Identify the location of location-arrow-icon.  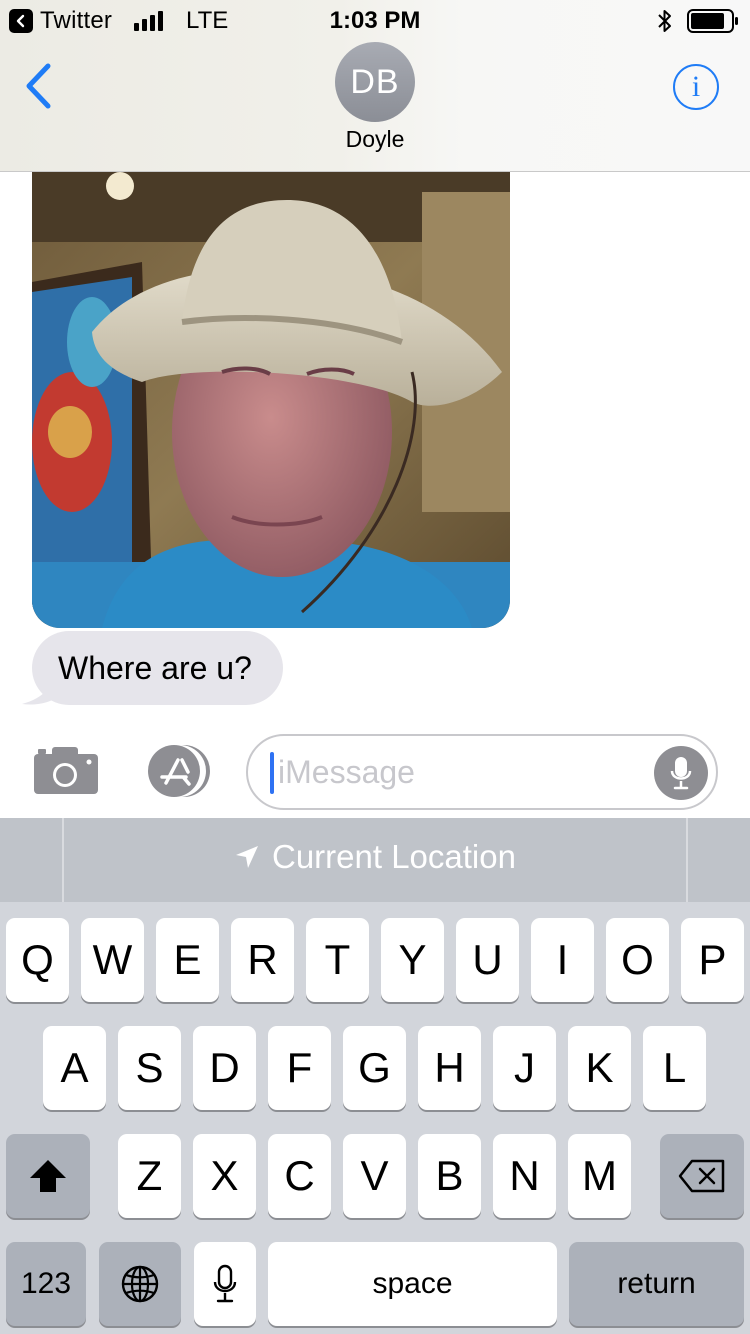
(247, 857).